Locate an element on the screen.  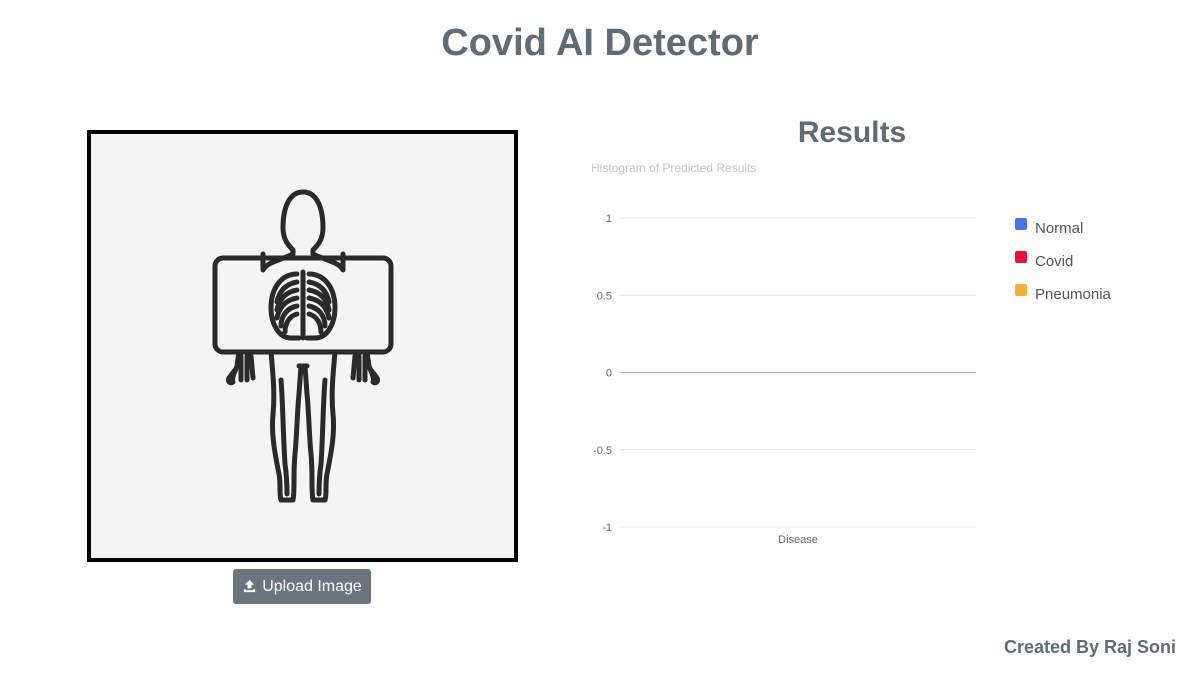
legend-swatch-pneumonia is located at coordinates (1021, 290).